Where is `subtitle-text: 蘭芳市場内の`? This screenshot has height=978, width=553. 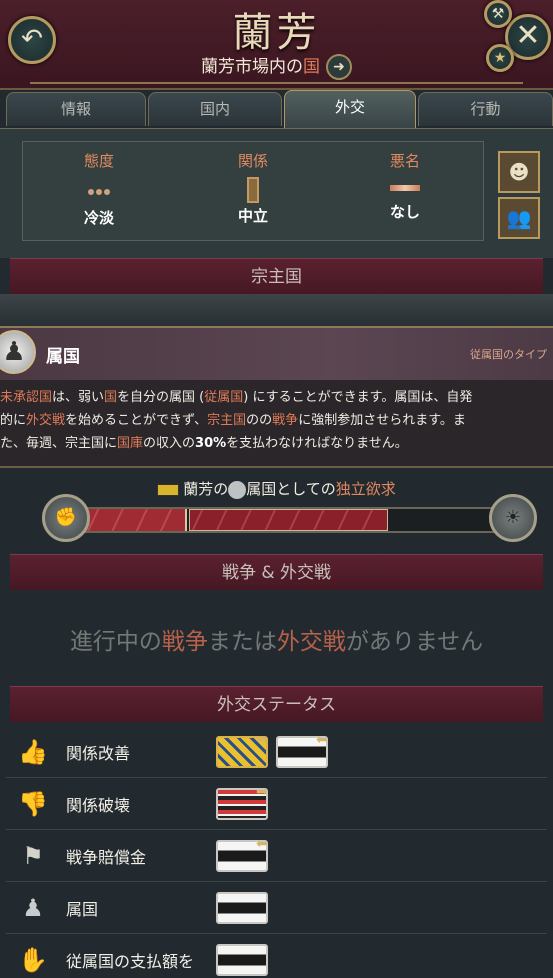 subtitle-text: 蘭芳市場内の is located at coordinates (252, 67).